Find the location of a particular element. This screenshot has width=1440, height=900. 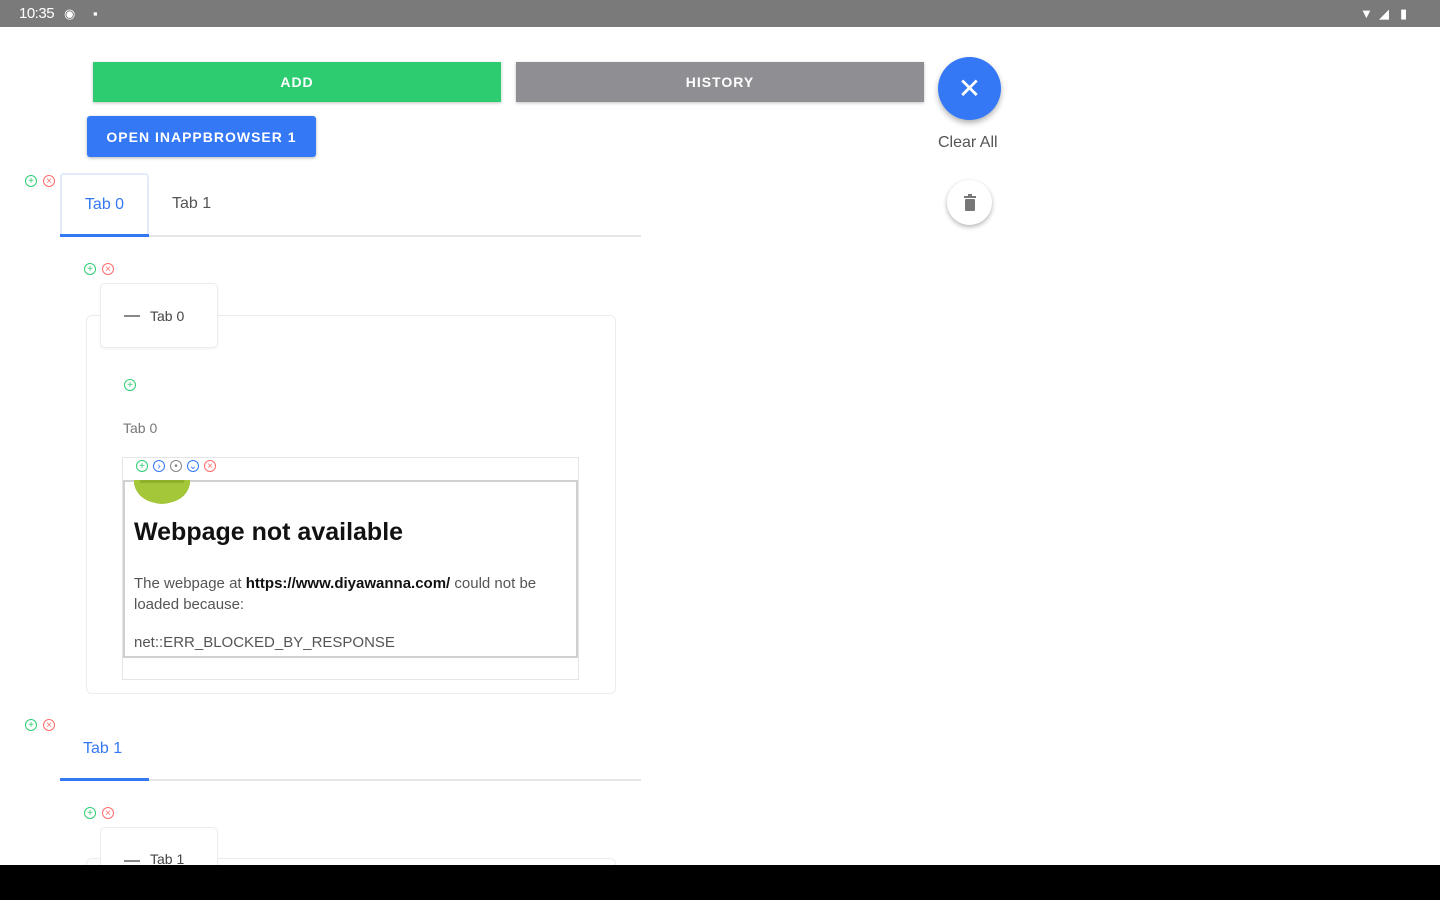

panel-controls: + is located at coordinates (130, 385).